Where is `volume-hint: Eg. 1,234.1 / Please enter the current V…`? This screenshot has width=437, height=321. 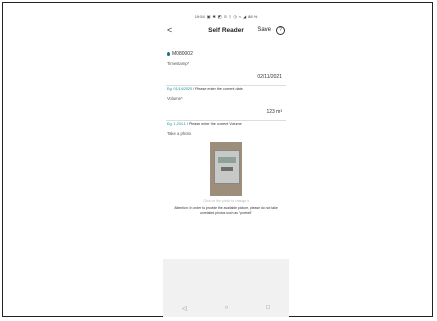 volume-hint: Eg. 1,234.1 / Please enter the current V… is located at coordinates (228, 124).